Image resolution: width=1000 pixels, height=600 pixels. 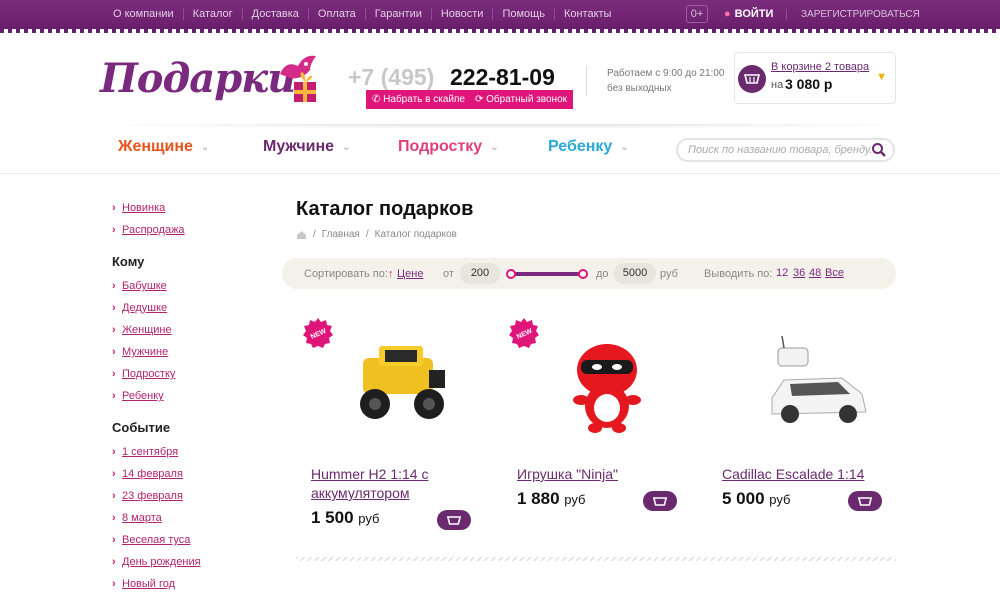 I want to click on chevron-down-icon: ▼, so click(x=881, y=77).